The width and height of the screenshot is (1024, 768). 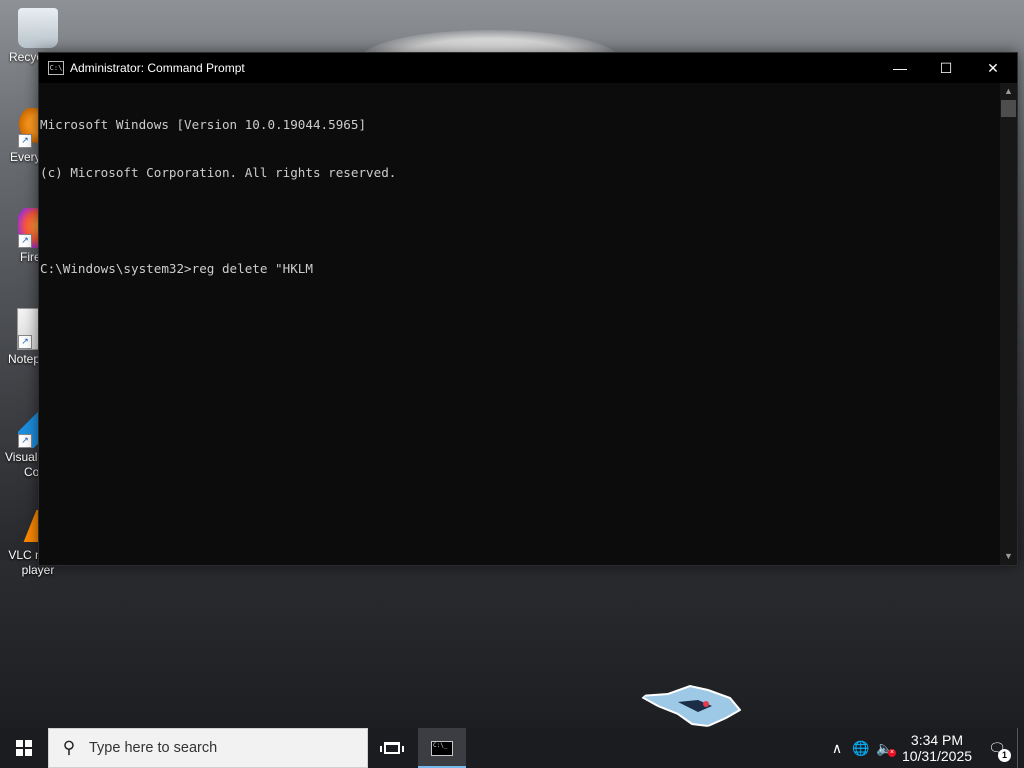 I want to click on task-view-button, so click(x=392, y=748).